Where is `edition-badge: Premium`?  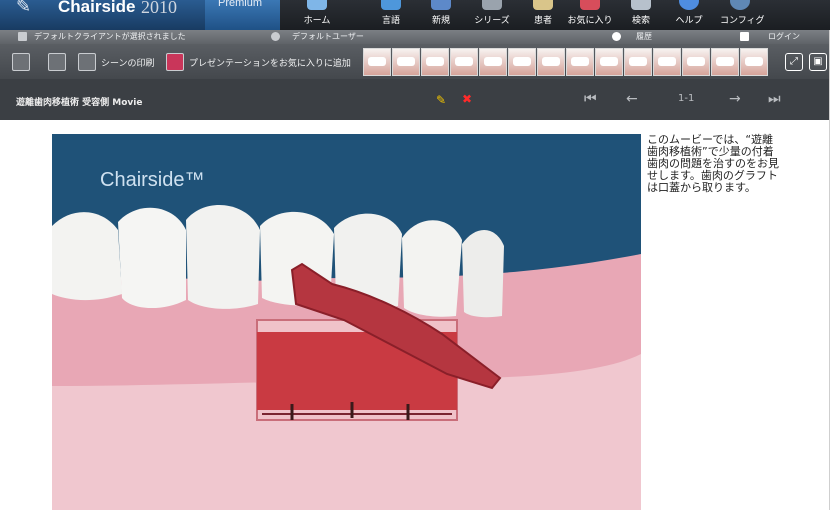 edition-badge: Premium is located at coordinates (242, 15).